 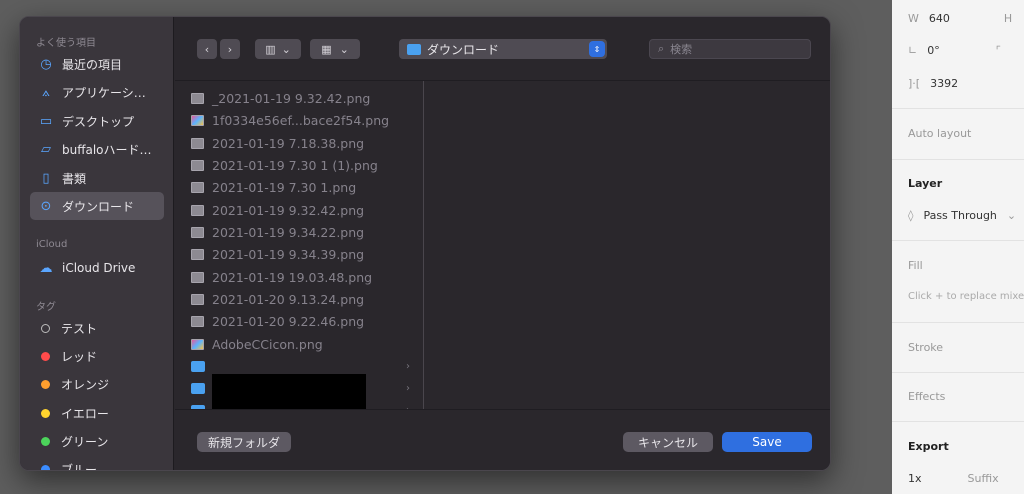 I want to click on file-name: 2021-01-19 19.03.48.png, so click(x=292, y=277).